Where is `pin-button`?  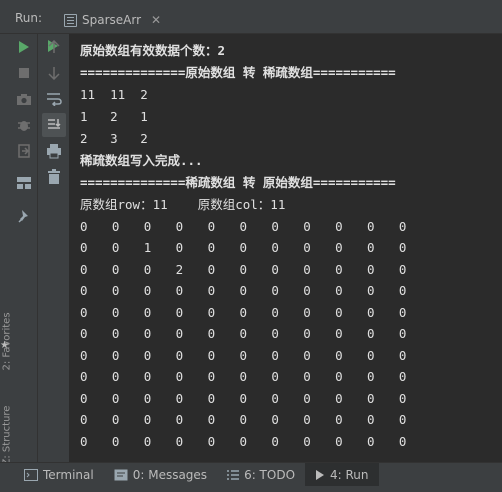 pin-button is located at coordinates (24, 216).